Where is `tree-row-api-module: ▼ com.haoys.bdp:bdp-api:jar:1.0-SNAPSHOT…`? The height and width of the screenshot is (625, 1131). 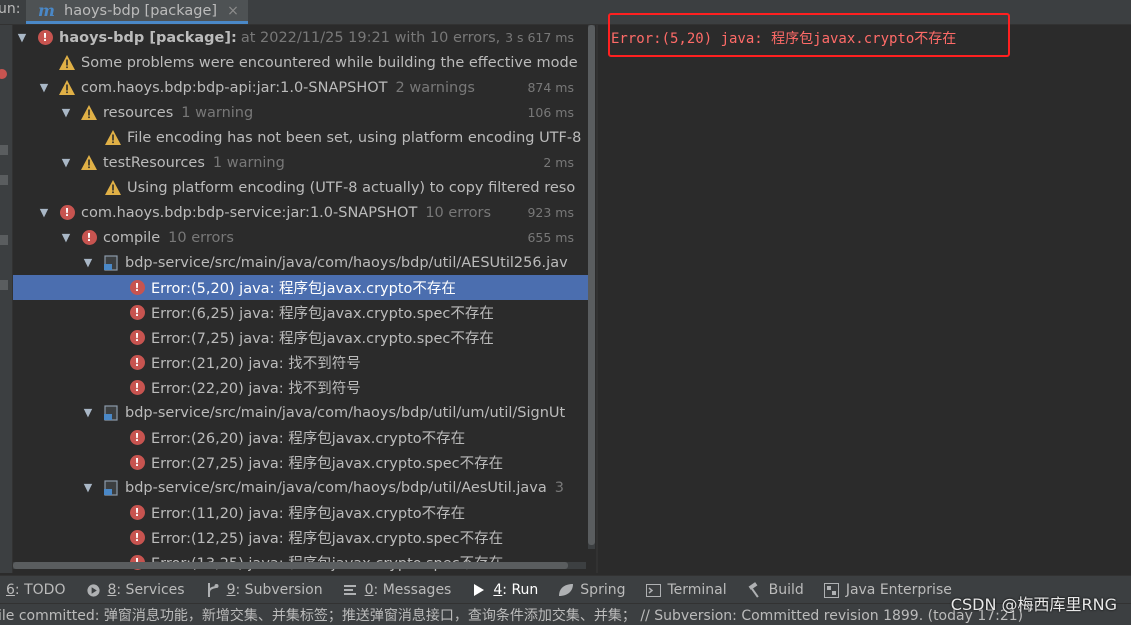
tree-row-api-module: ▼ com.haoys.bdp:bdp-api:jar:1.0-SNAPSHOT… is located at coordinates (304, 87).